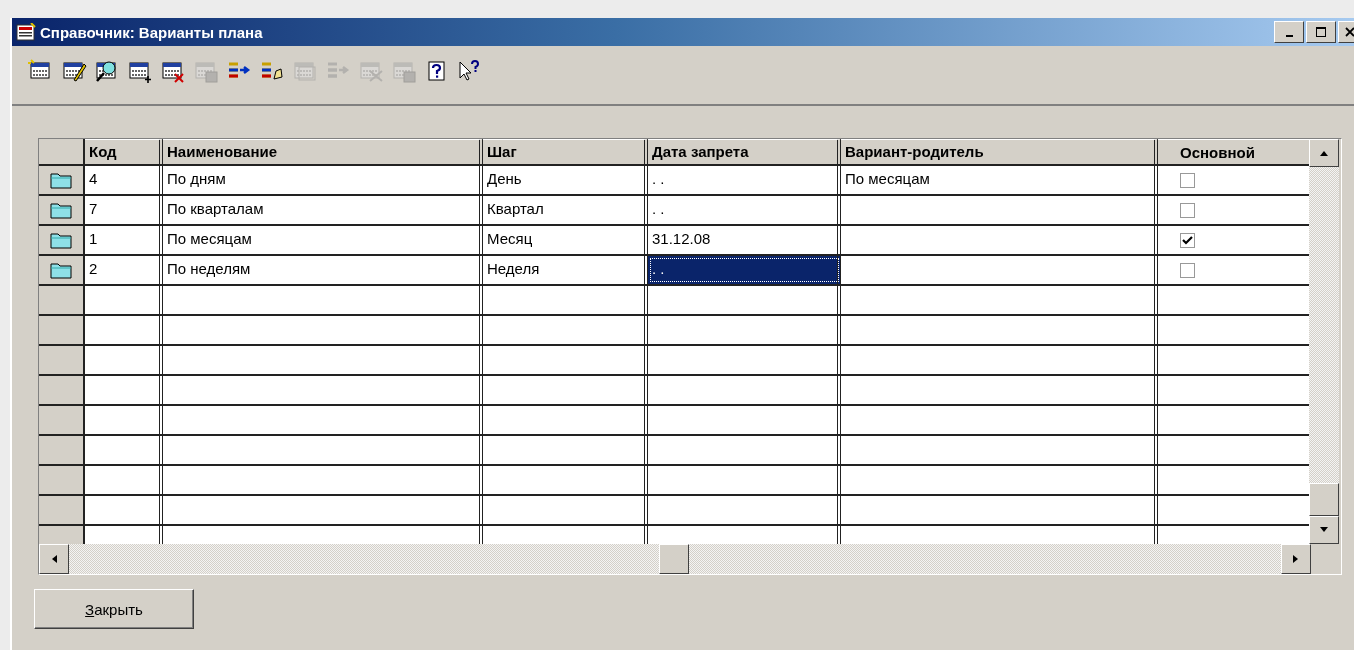 This screenshot has height=650, width=1354. What do you see at coordinates (744, 151) in the screenshot?
I see `column-header: Дата запрета` at bounding box center [744, 151].